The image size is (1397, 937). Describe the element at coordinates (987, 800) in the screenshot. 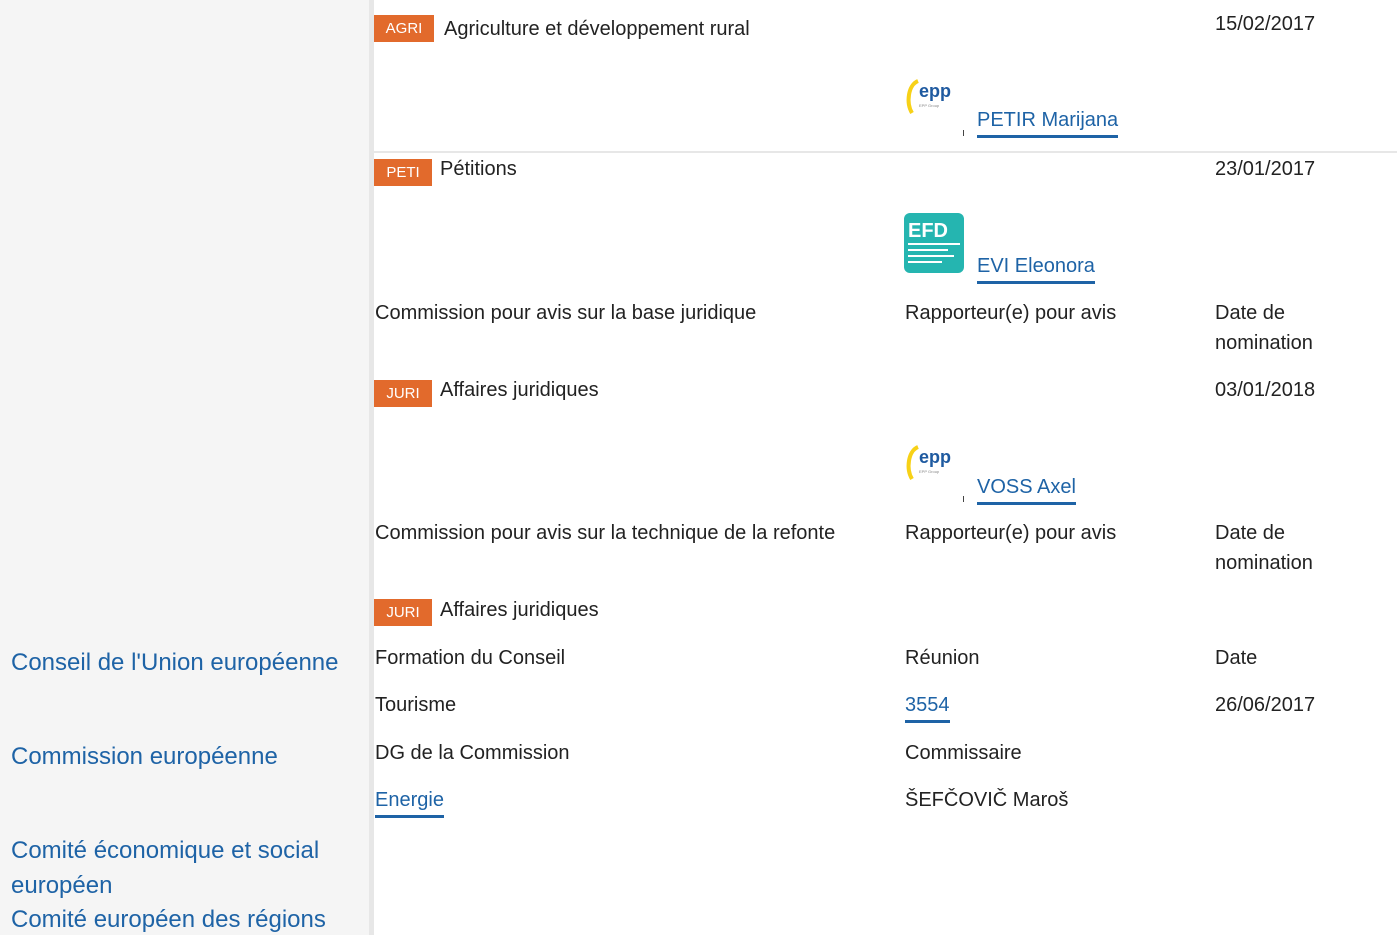

I see `commissioner-name: ŠEFČOVIČ Maroš` at that location.